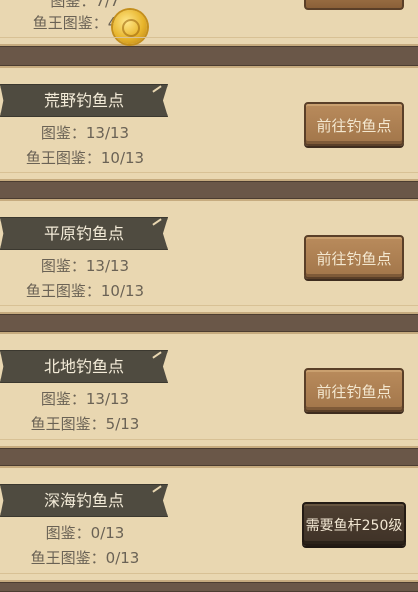 The width and height of the screenshot is (418, 592). I want to click on spot-name-banner: 深海钓鱼点, so click(84, 500).